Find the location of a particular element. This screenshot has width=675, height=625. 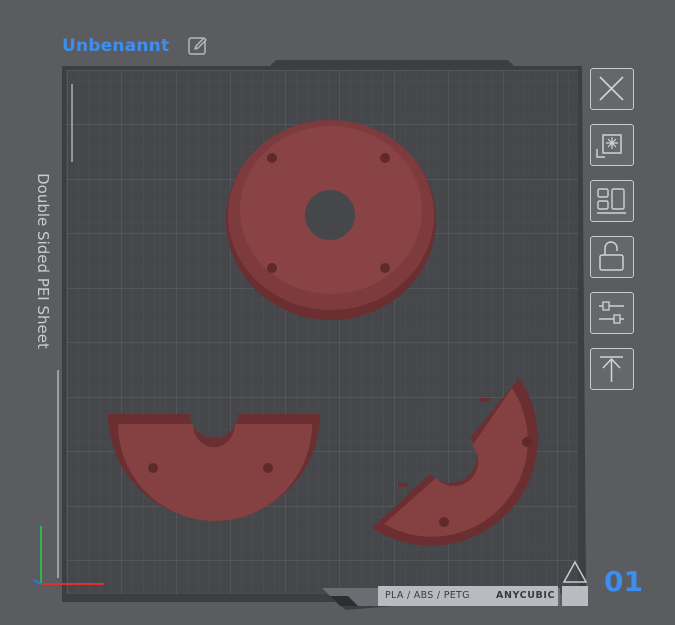

move-to-top-button is located at coordinates (612, 369).